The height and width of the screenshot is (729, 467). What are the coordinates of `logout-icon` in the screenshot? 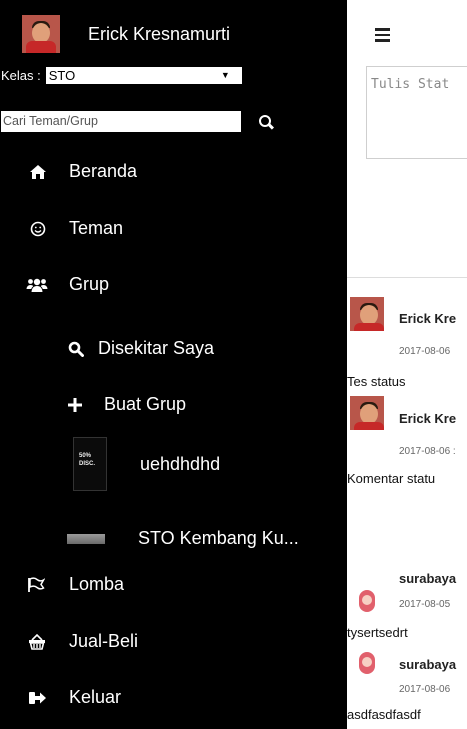 It's located at (38, 698).